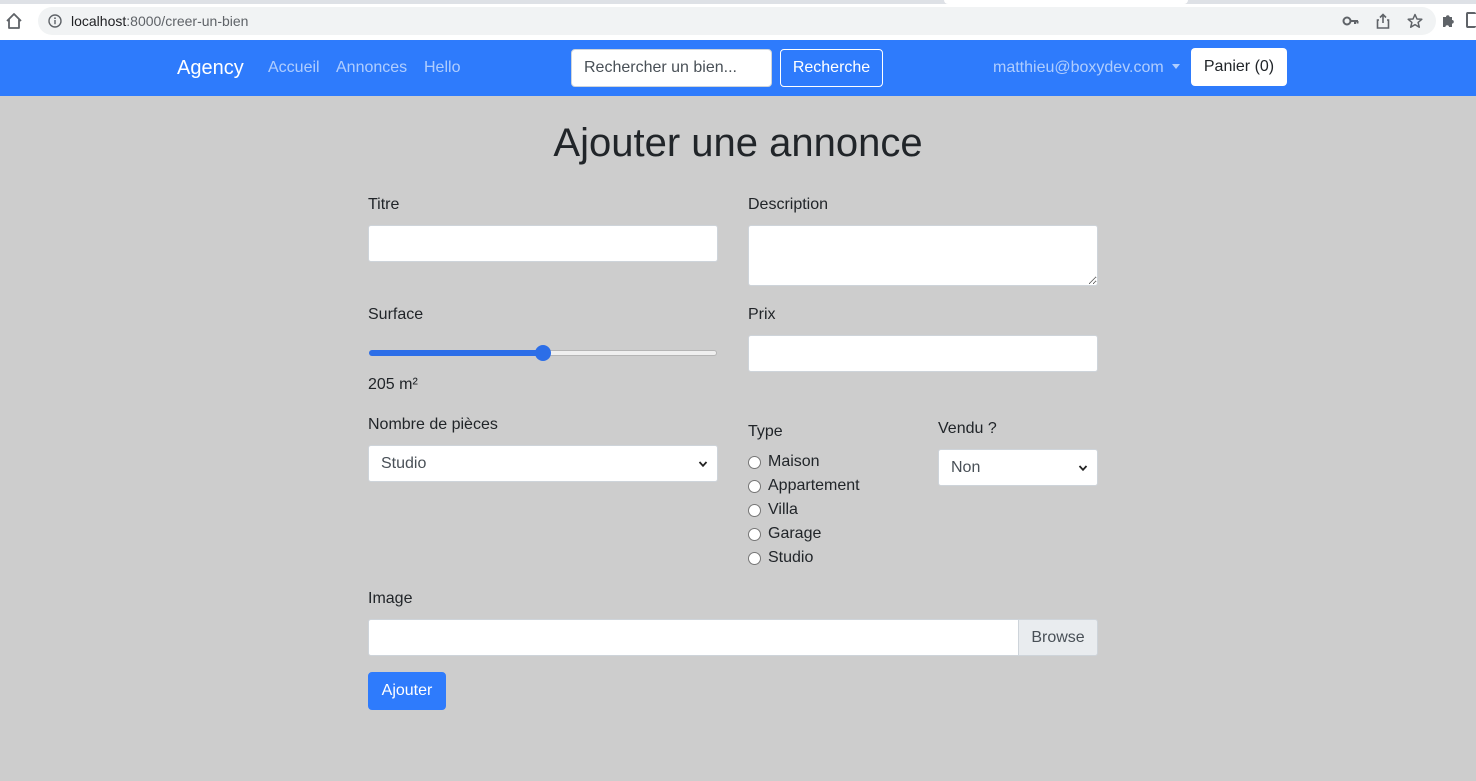 The image size is (1476, 781). What do you see at coordinates (1471, 20) in the screenshot?
I see `profile-icon` at bounding box center [1471, 20].